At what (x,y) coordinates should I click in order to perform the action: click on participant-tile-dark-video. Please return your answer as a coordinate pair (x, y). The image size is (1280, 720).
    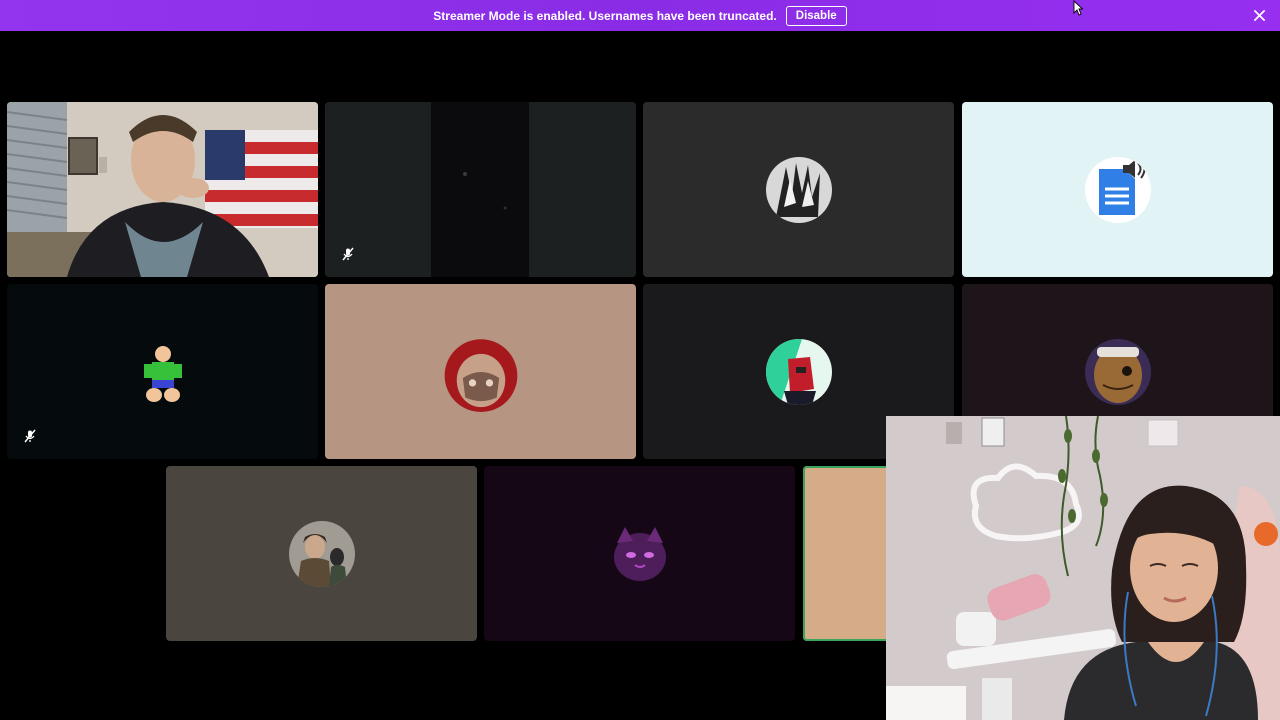
    Looking at the image, I should click on (480, 189).